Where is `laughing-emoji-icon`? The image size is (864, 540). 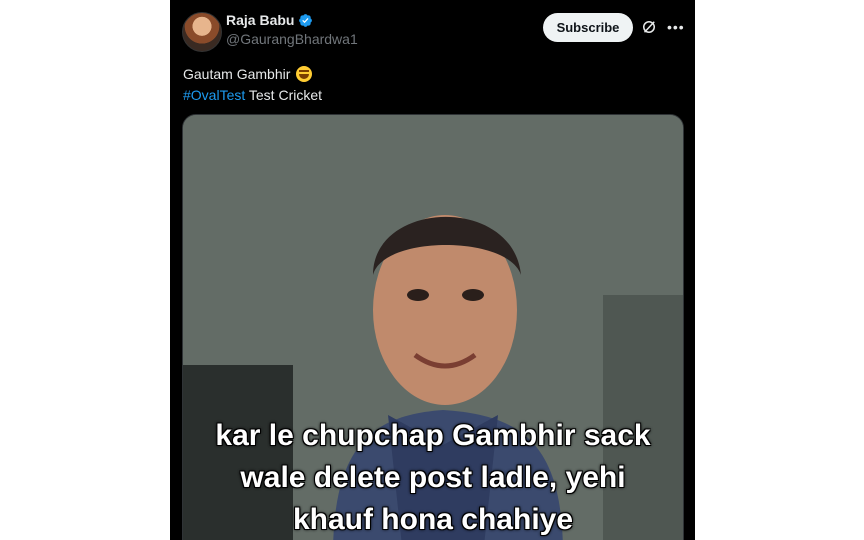 laughing-emoji-icon is located at coordinates (304, 74).